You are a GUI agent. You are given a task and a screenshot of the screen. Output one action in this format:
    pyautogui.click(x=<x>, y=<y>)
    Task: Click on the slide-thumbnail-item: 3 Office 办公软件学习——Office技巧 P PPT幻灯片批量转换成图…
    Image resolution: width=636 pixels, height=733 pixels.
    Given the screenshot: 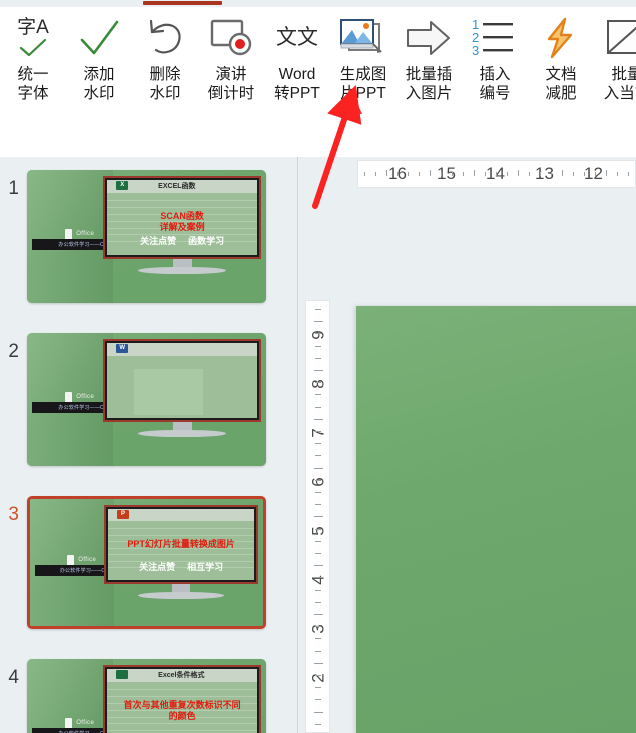 What is the action you would take?
    pyautogui.click(x=148, y=572)
    